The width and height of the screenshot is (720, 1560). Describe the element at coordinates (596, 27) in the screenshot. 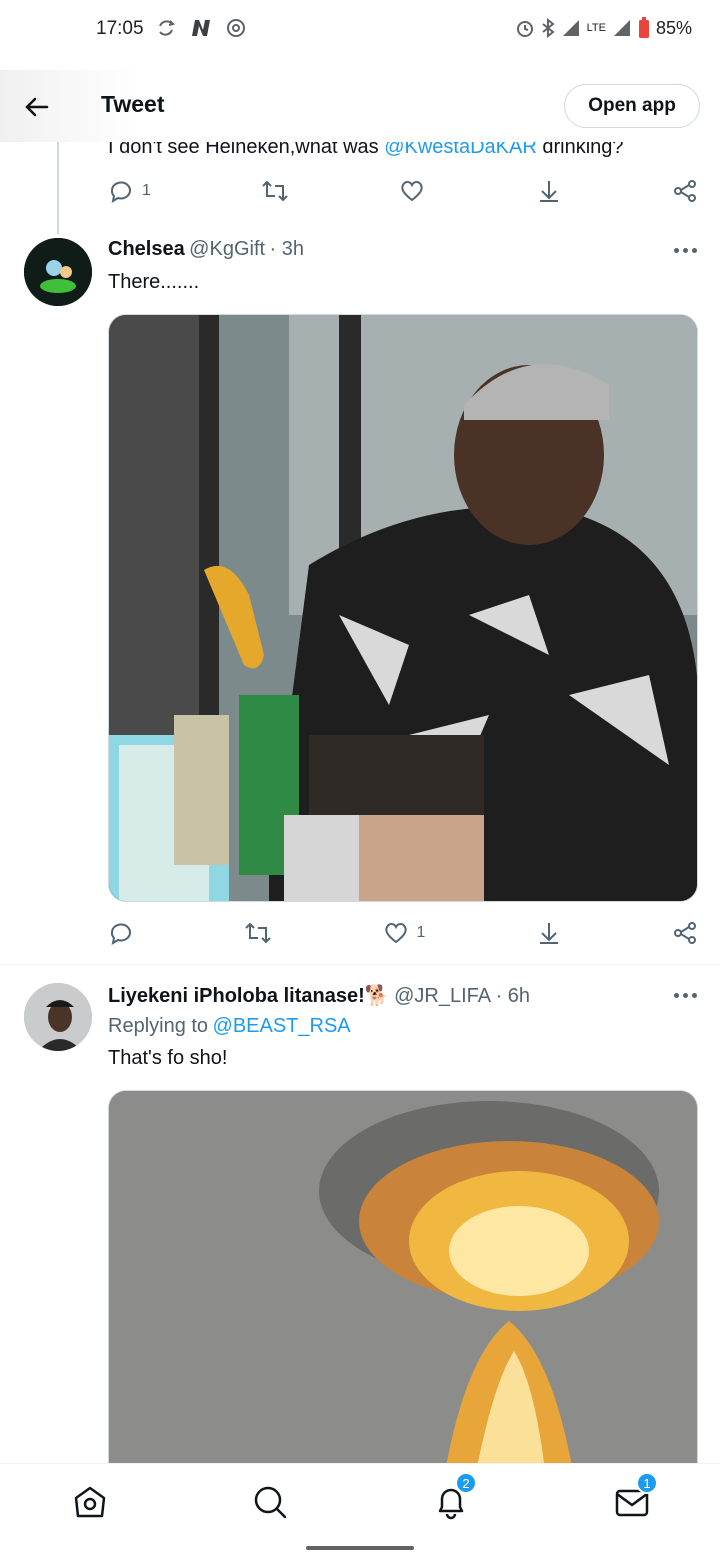

I see `network-type: LTE` at that location.